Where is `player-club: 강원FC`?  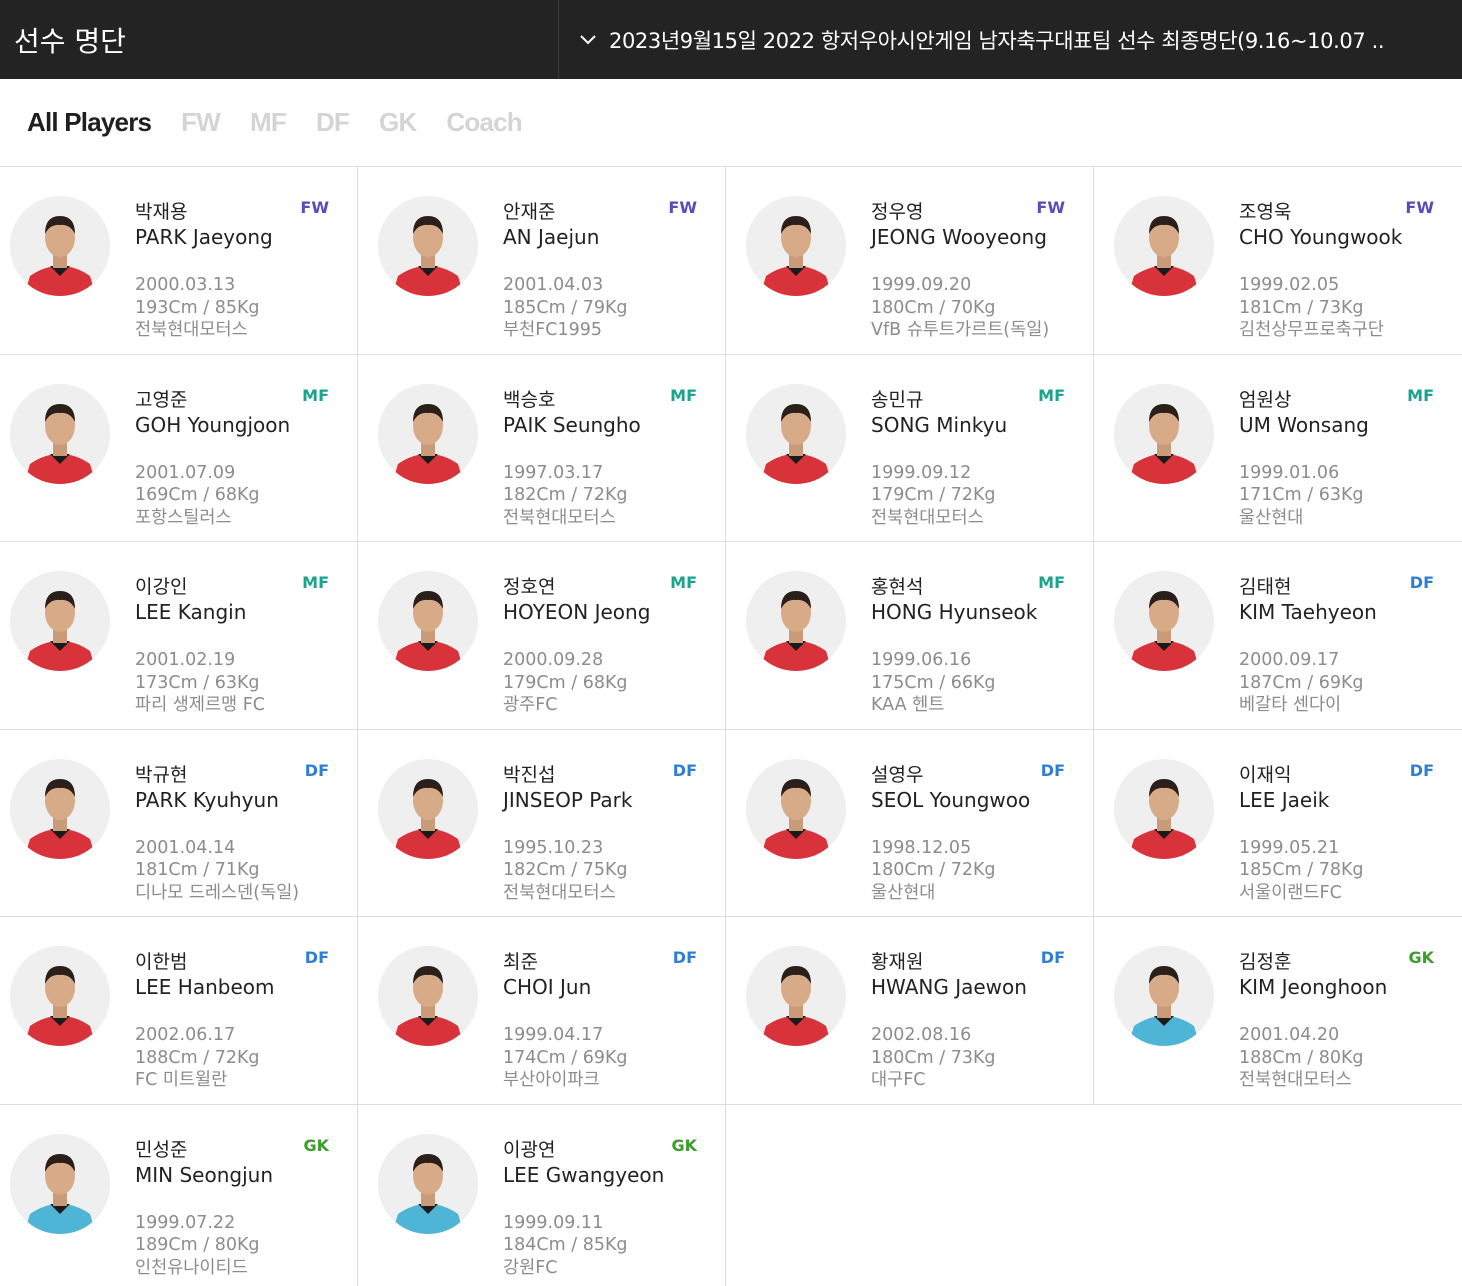
player-club: 강원FC is located at coordinates (530, 1267).